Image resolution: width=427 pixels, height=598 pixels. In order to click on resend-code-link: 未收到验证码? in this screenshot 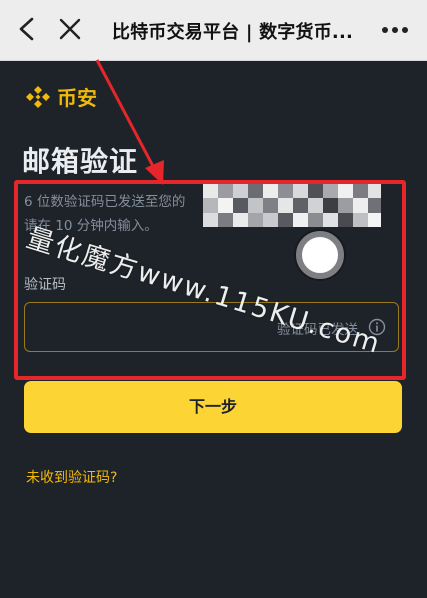, I will do `click(71, 477)`.